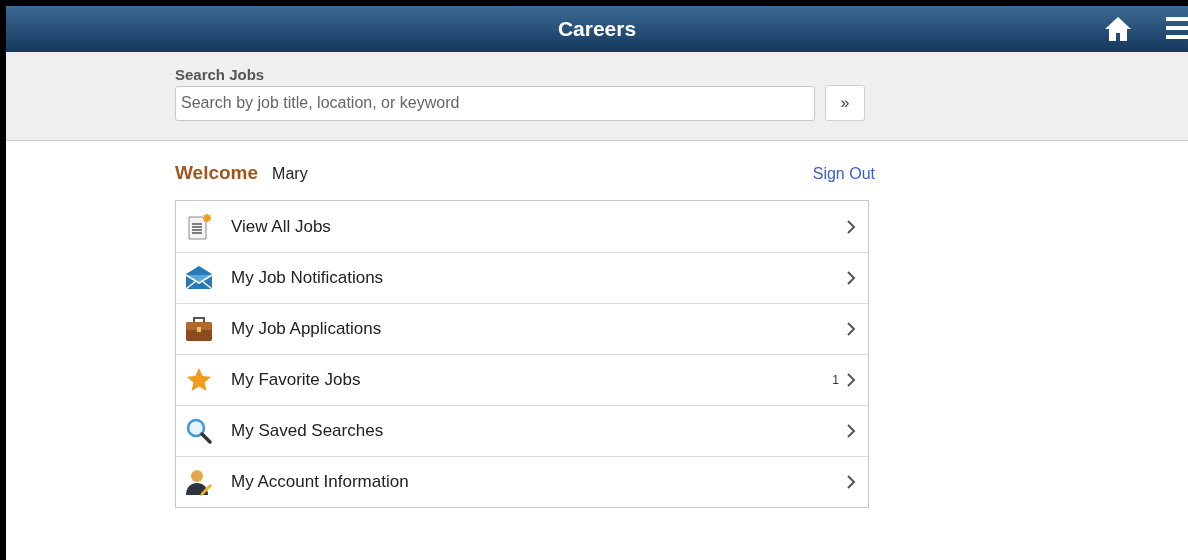  What do you see at coordinates (306, 329) in the screenshot?
I see `menu-item-label: My Job Applications` at bounding box center [306, 329].